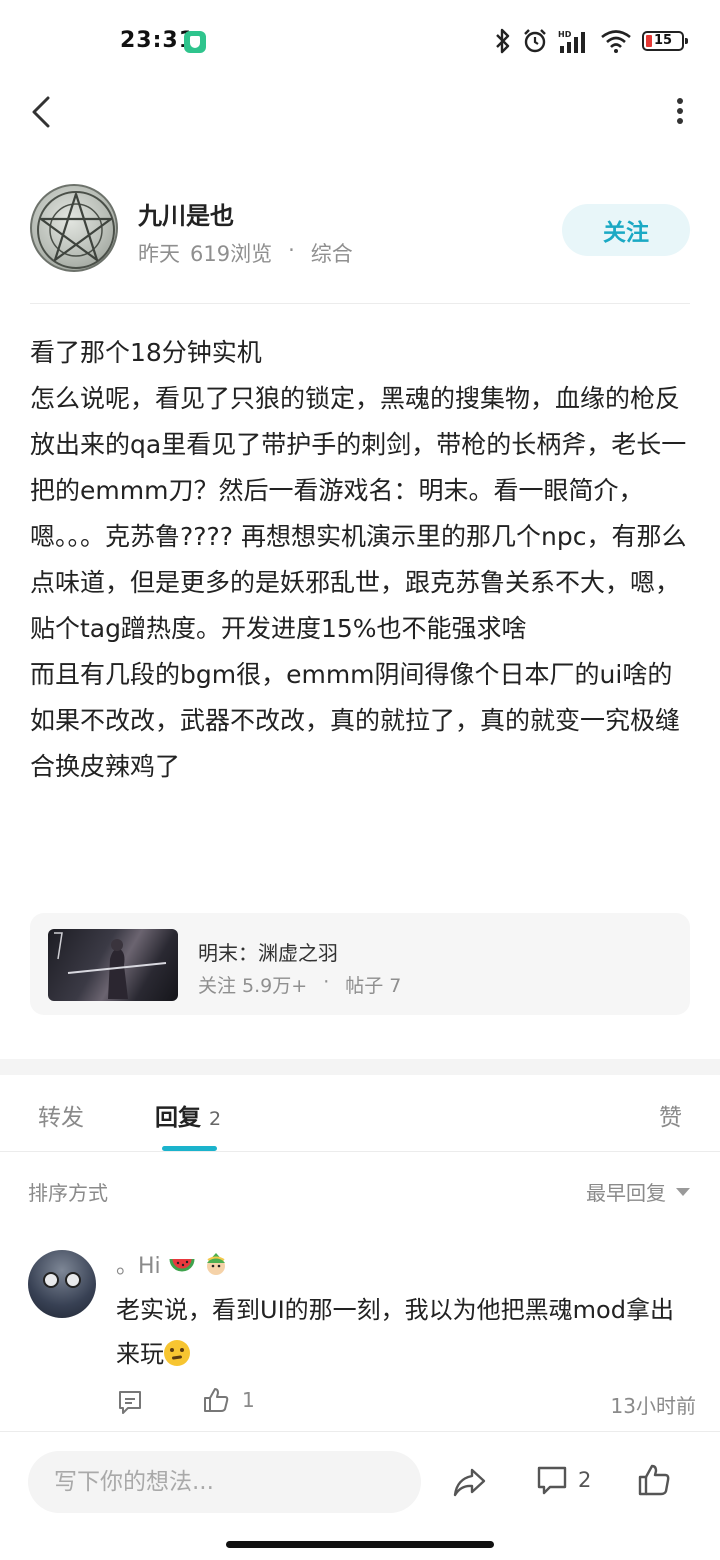  What do you see at coordinates (470, 1482) in the screenshot?
I see `share-icon` at bounding box center [470, 1482].